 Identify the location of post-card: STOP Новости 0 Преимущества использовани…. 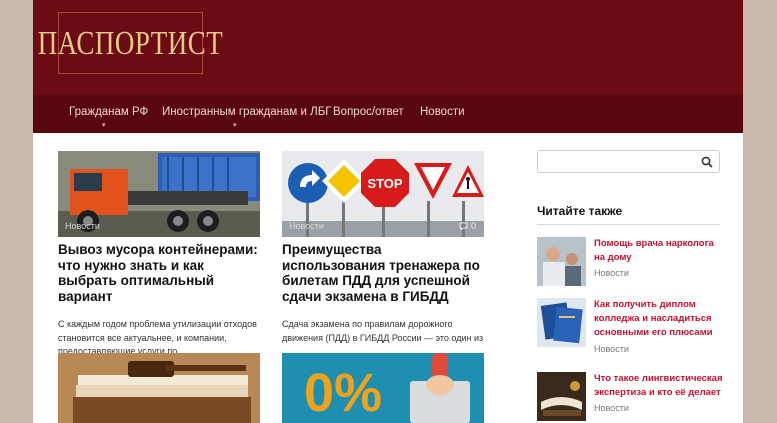
(383, 248).